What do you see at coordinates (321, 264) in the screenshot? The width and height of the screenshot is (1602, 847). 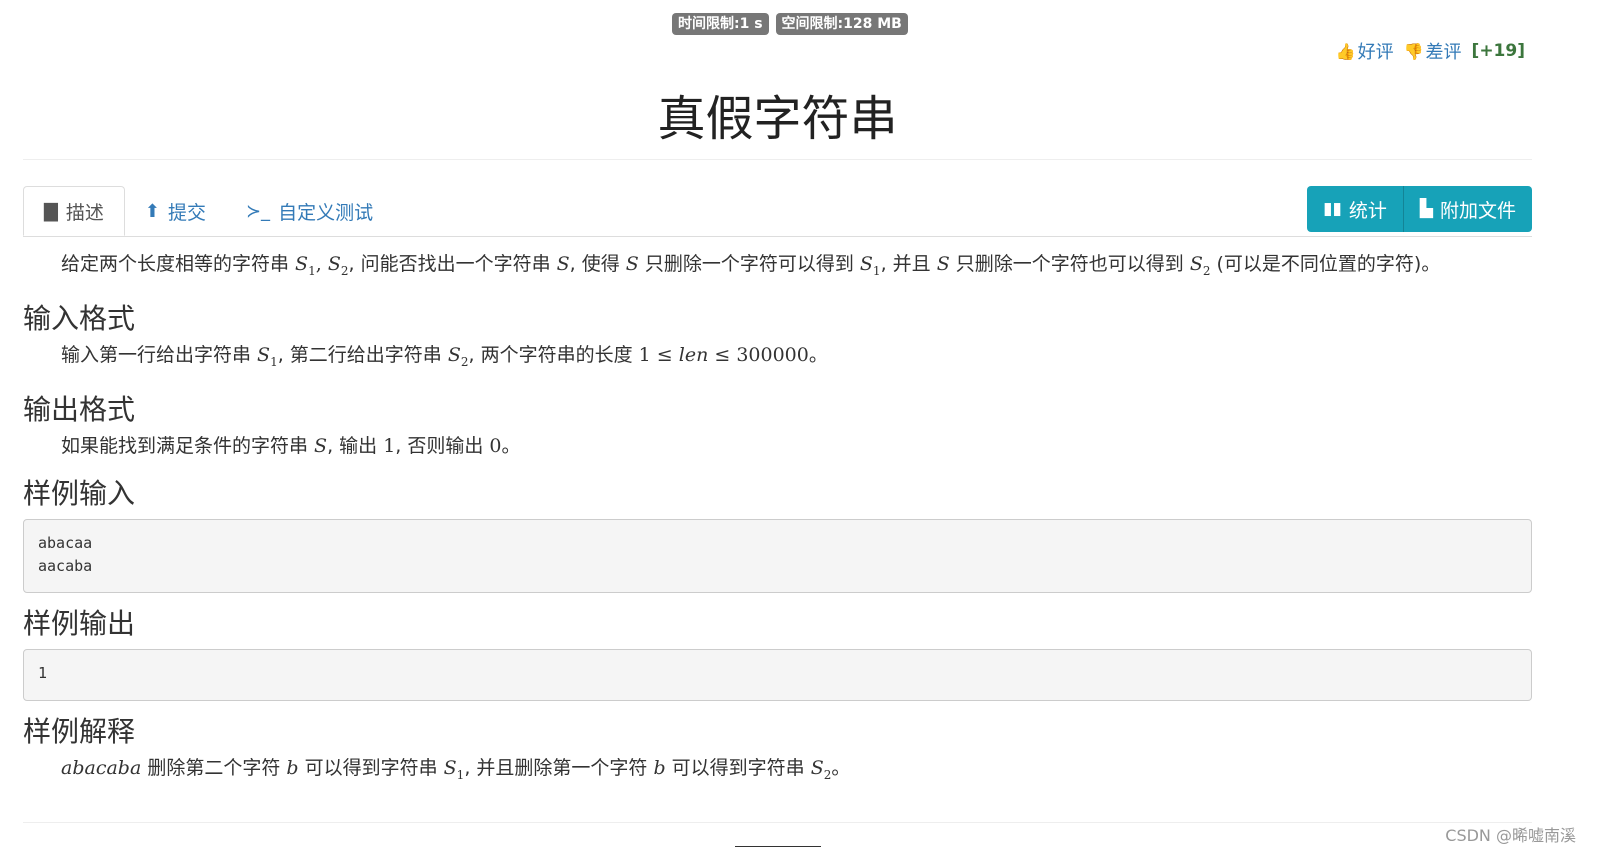 I see `math-comma: ,` at bounding box center [321, 264].